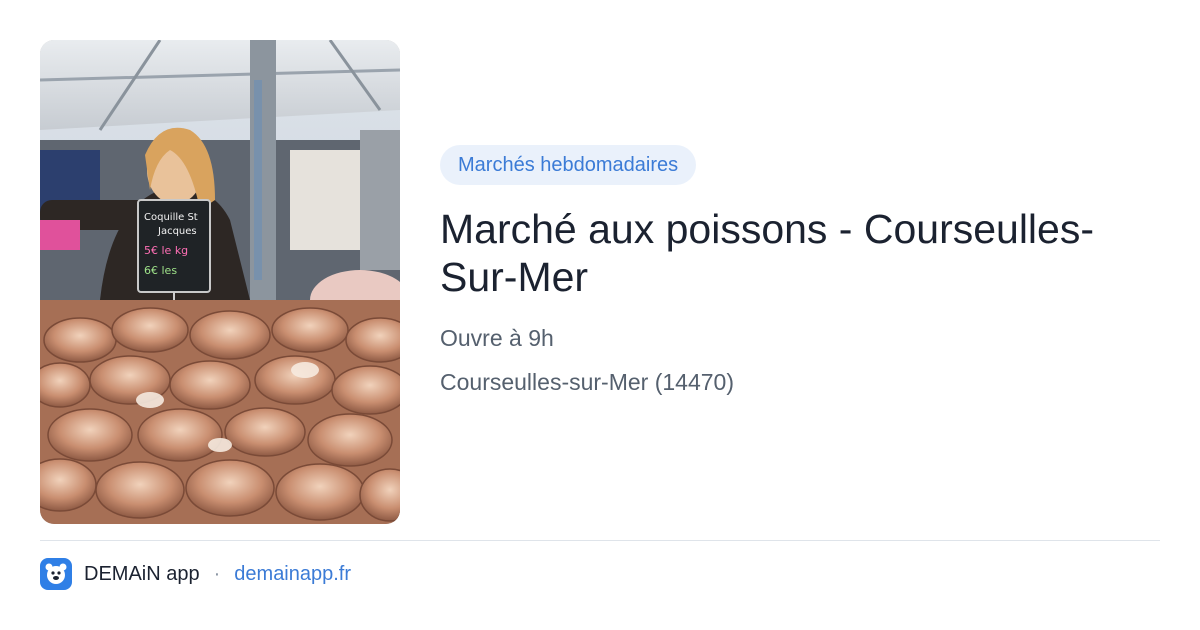 The width and height of the screenshot is (1200, 630). I want to click on app-name: DEMAiN app, so click(142, 573).